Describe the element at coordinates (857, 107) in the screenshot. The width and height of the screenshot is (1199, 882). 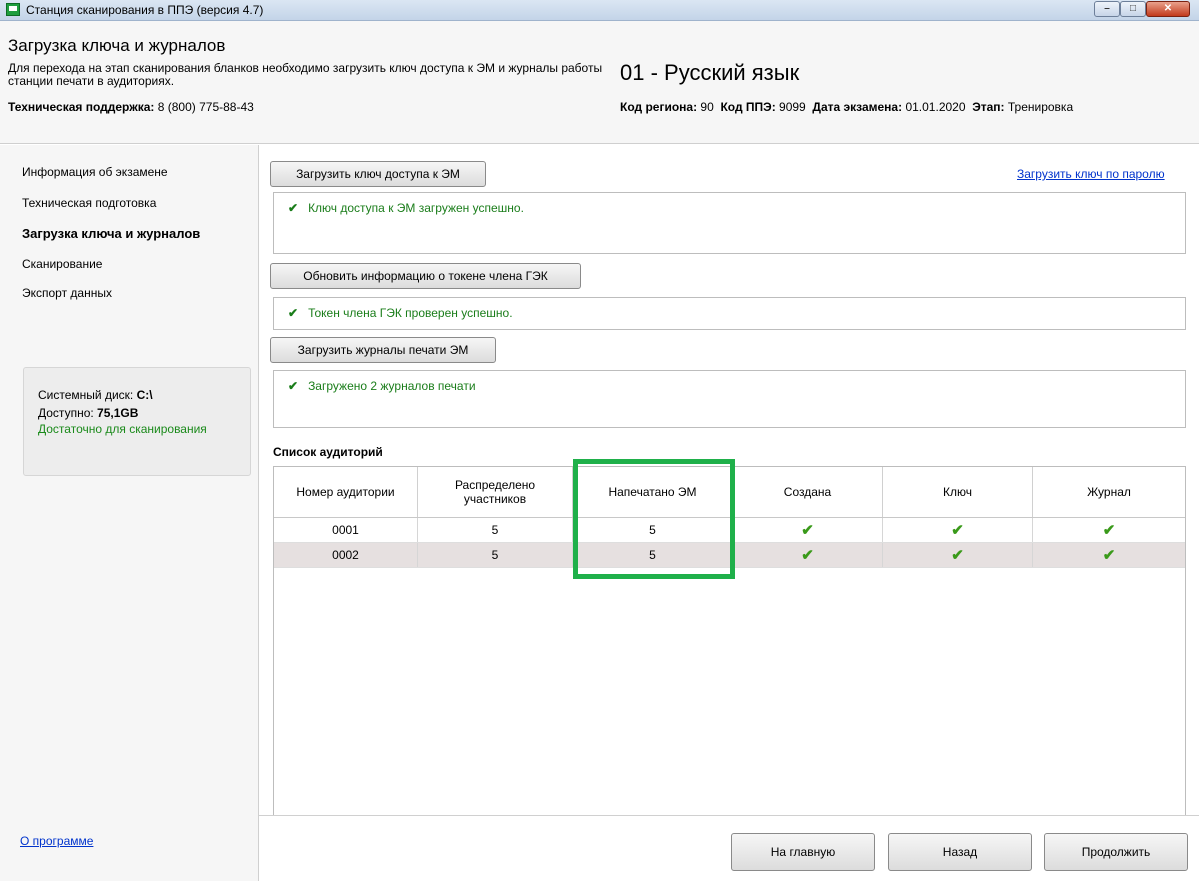
I see `date-label: Дата экзамена:` at that location.